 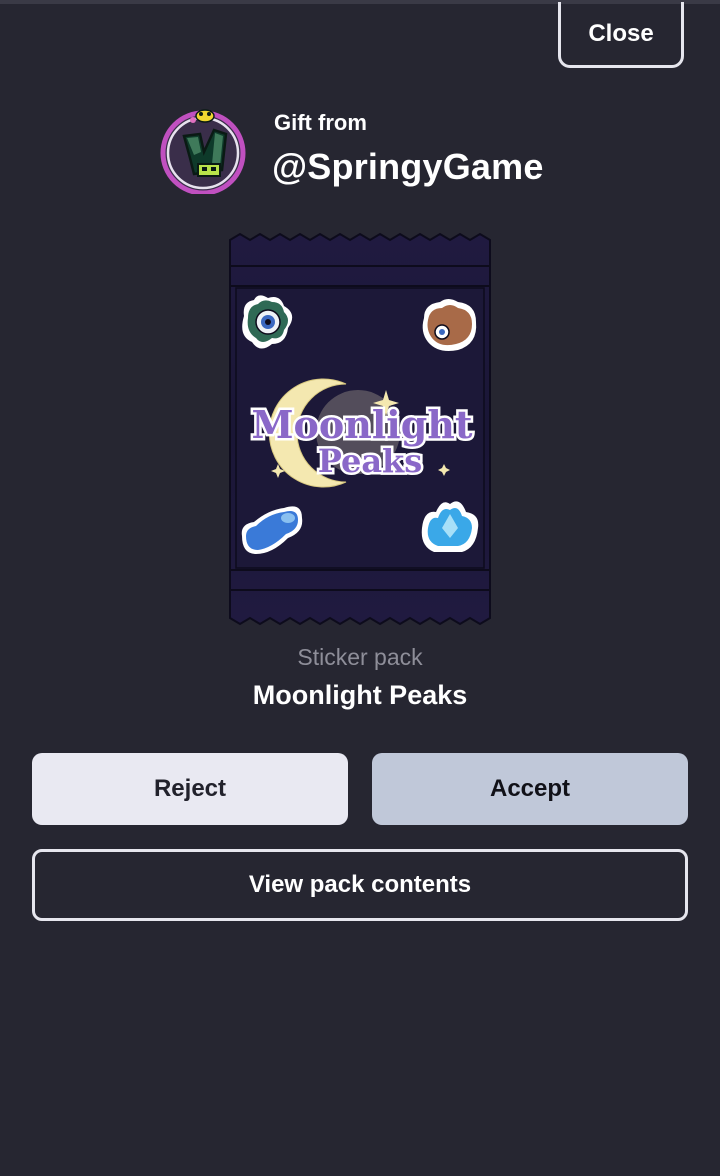 I want to click on pack-type-label: Sticker pack, so click(x=360, y=657).